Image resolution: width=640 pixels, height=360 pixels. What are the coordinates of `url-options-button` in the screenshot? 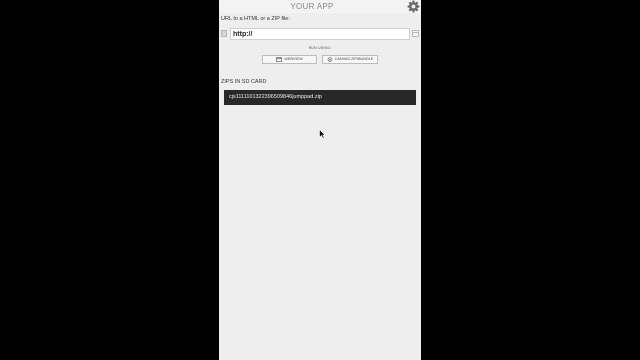 It's located at (224, 33).